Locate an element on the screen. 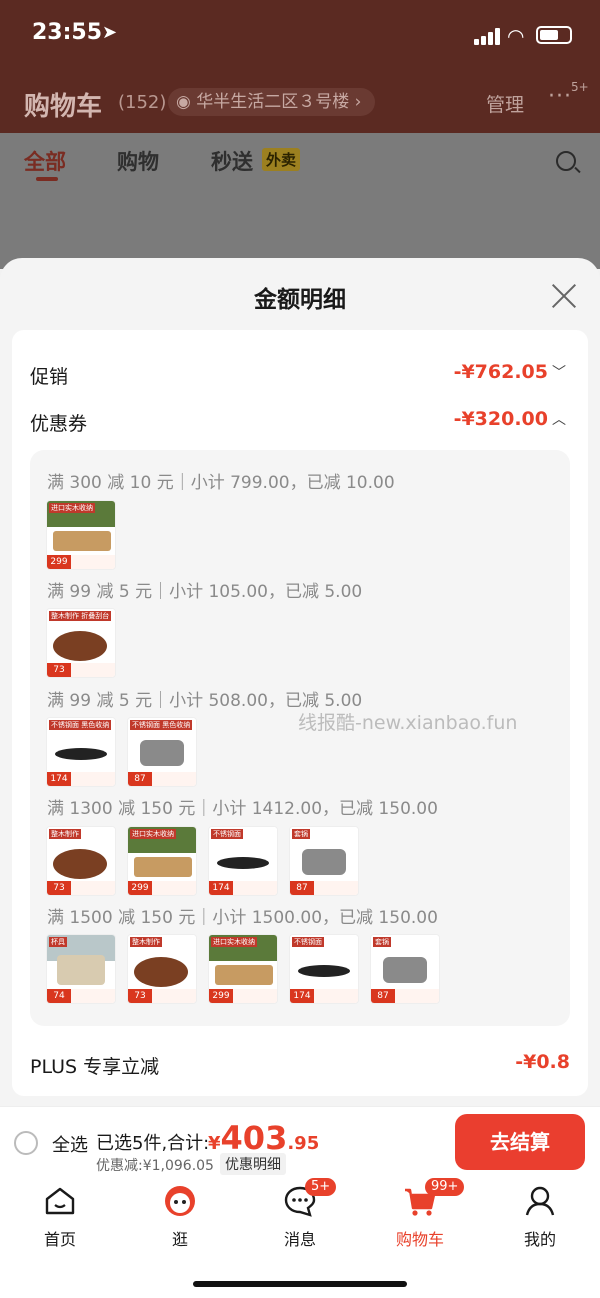 This screenshot has width=600, height=1298. nav-browse: 逛 is located at coordinates (180, 1217).